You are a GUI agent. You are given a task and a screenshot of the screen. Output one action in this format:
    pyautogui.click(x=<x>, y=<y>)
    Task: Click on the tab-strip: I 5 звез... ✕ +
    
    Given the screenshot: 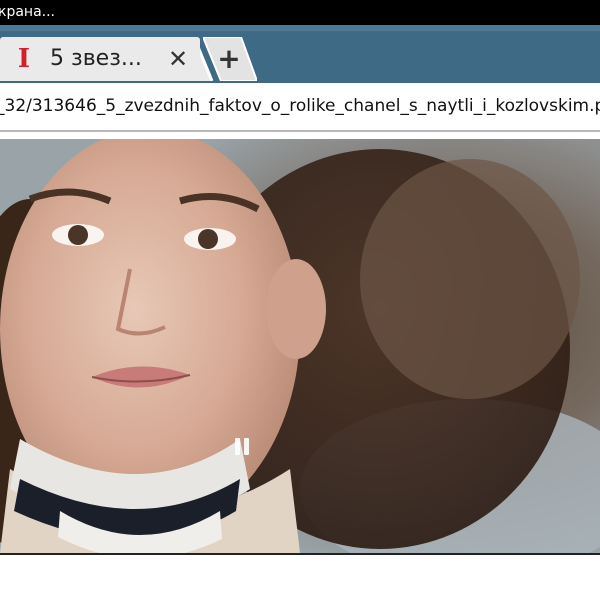 What is the action you would take?
    pyautogui.click(x=300, y=54)
    